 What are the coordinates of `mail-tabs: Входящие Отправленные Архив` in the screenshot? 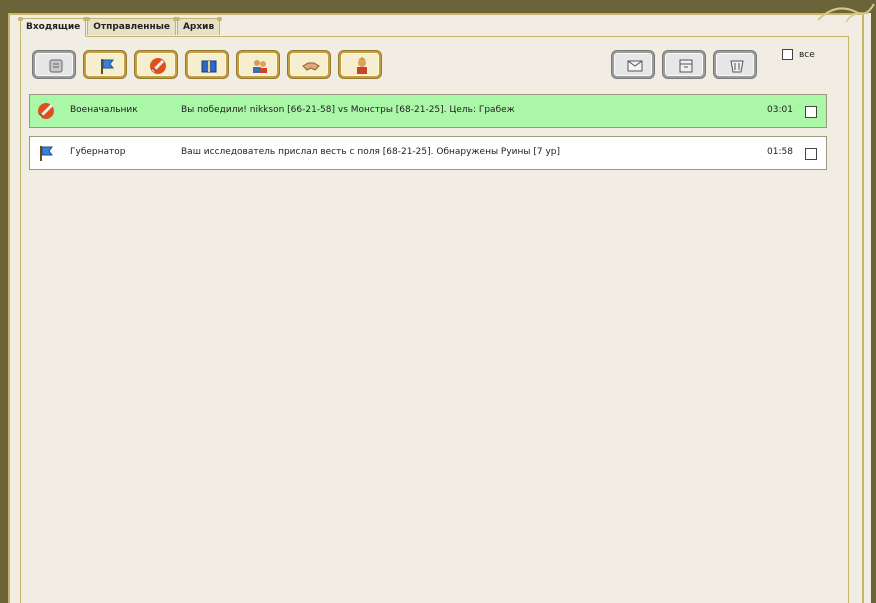 It's located at (120, 27).